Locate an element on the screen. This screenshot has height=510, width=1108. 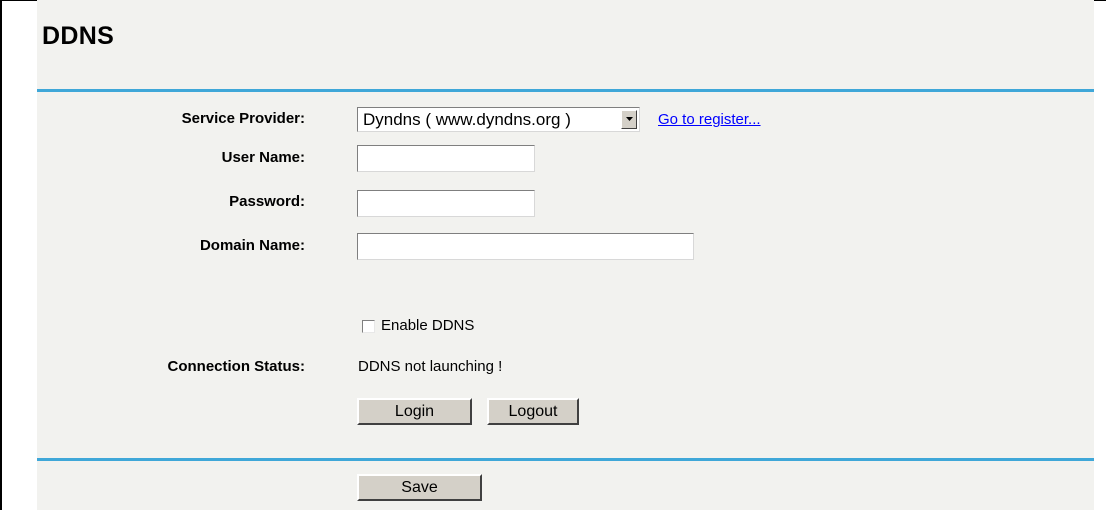
connection-status-value: DDNS not launching ! is located at coordinates (430, 366).